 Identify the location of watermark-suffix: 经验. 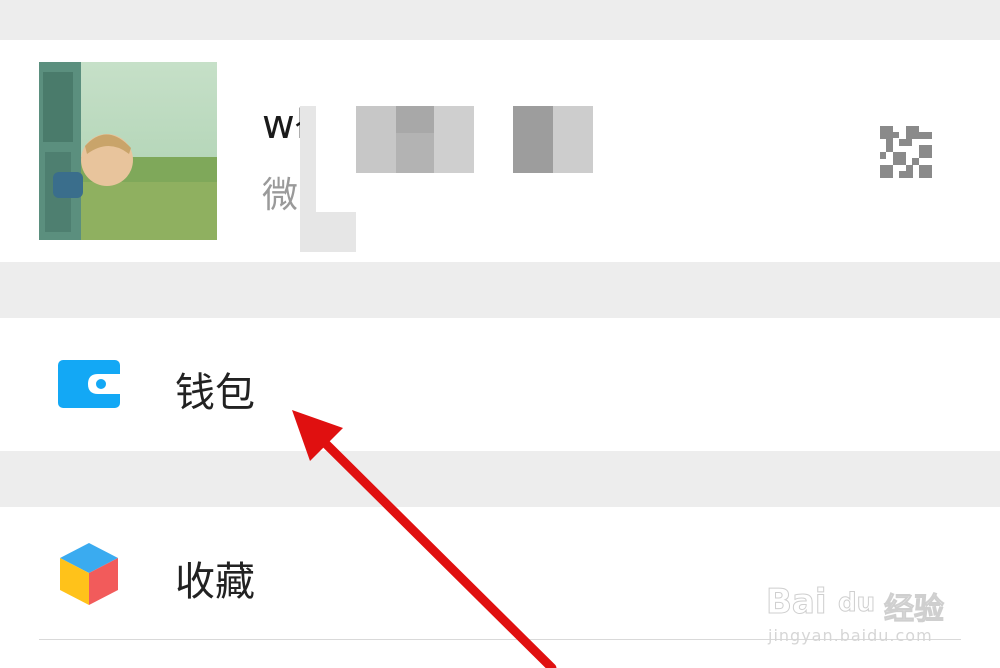
(914, 610).